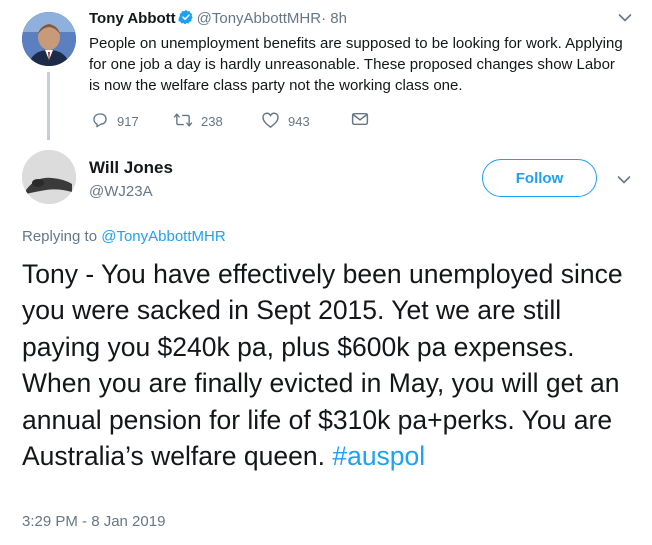 This screenshot has width=652, height=545. I want to click on like-count: 943, so click(299, 121).